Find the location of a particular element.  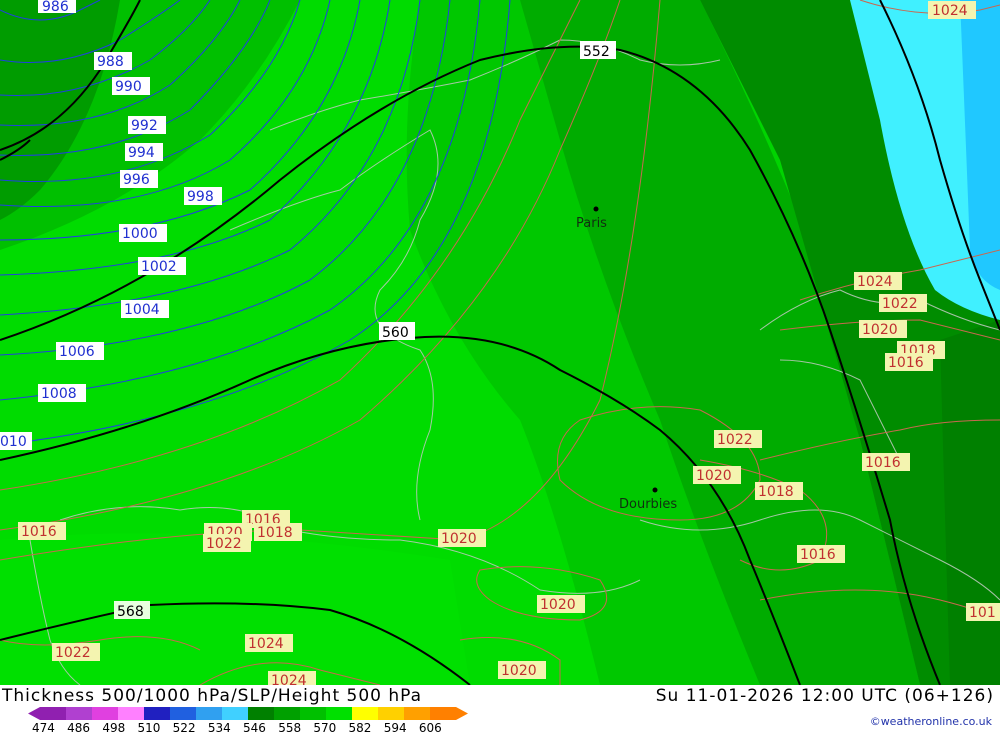

legend-tick-label: 486 is located at coordinates (78, 727).